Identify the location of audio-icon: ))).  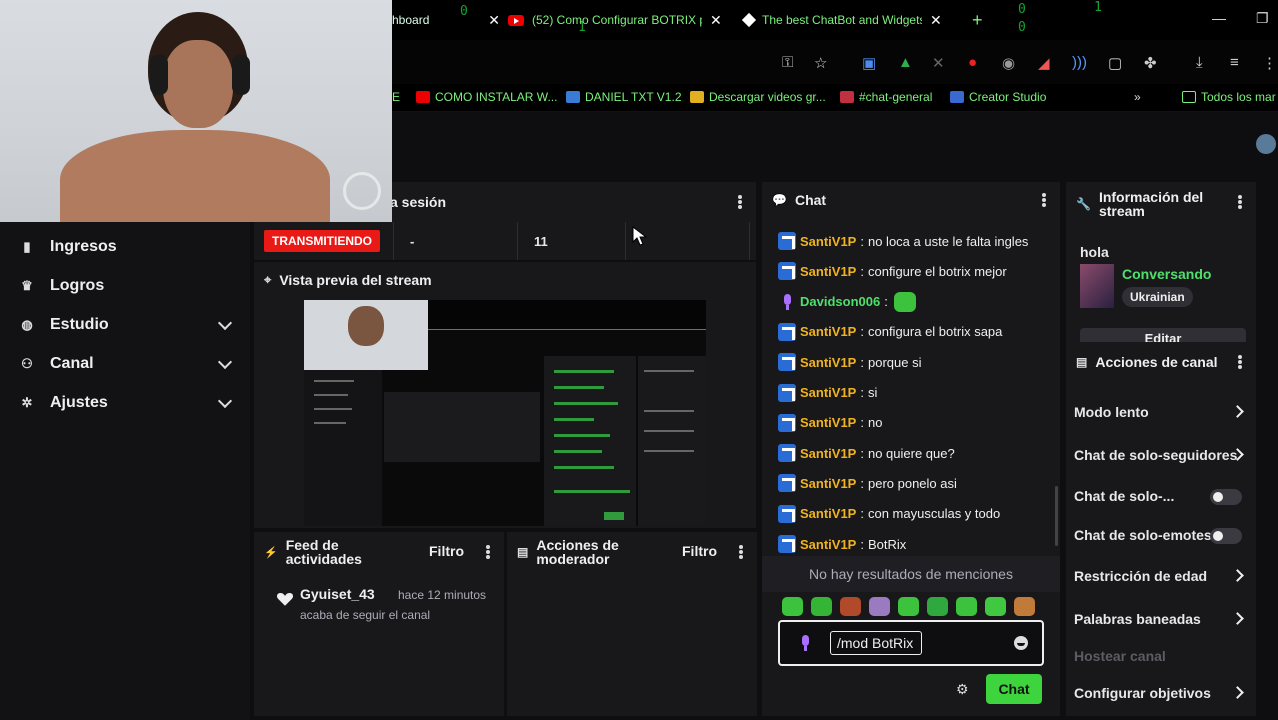
(1079, 62).